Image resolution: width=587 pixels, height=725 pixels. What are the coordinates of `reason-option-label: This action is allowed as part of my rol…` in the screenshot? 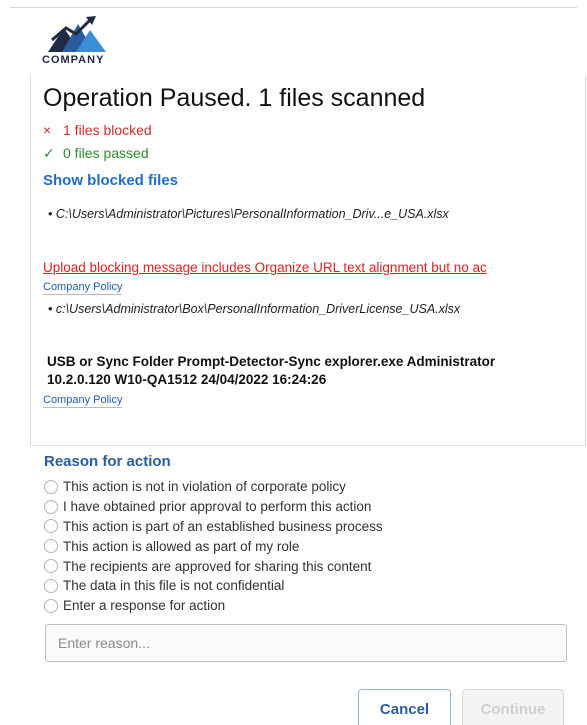 It's located at (181, 546).